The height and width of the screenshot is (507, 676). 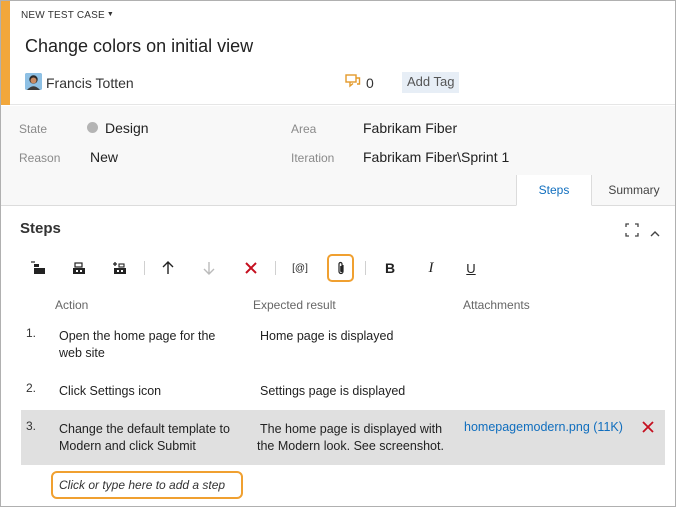 What do you see at coordinates (31, 333) in the screenshot?
I see `step-number: 1.` at bounding box center [31, 333].